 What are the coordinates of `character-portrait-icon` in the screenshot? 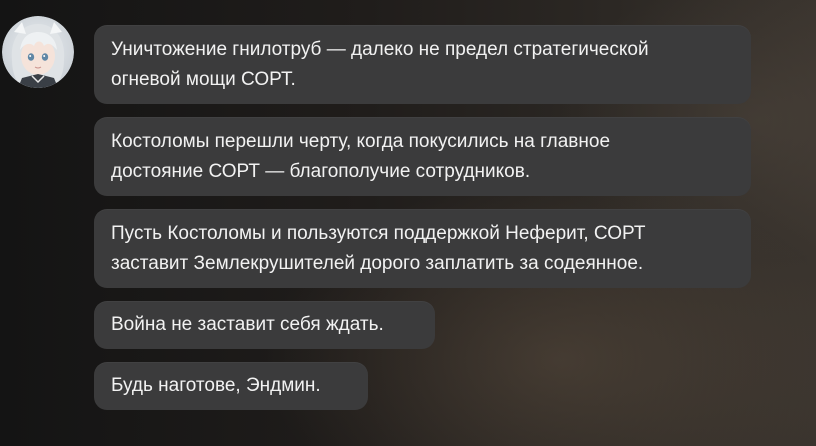 It's located at (38, 52).